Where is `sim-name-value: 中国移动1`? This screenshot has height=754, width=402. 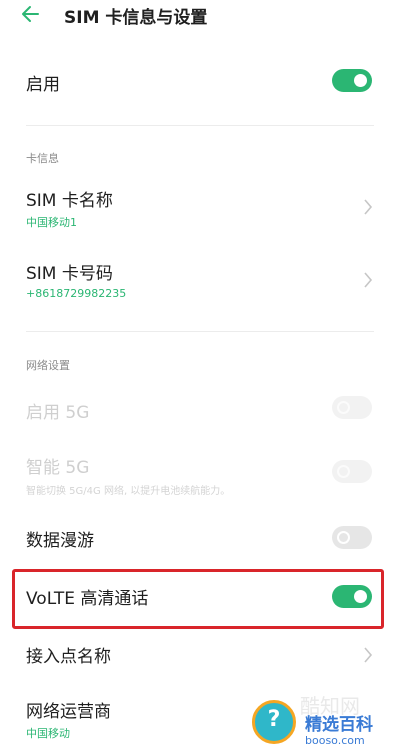
sim-name-value: 中国移动1 is located at coordinates (51, 222).